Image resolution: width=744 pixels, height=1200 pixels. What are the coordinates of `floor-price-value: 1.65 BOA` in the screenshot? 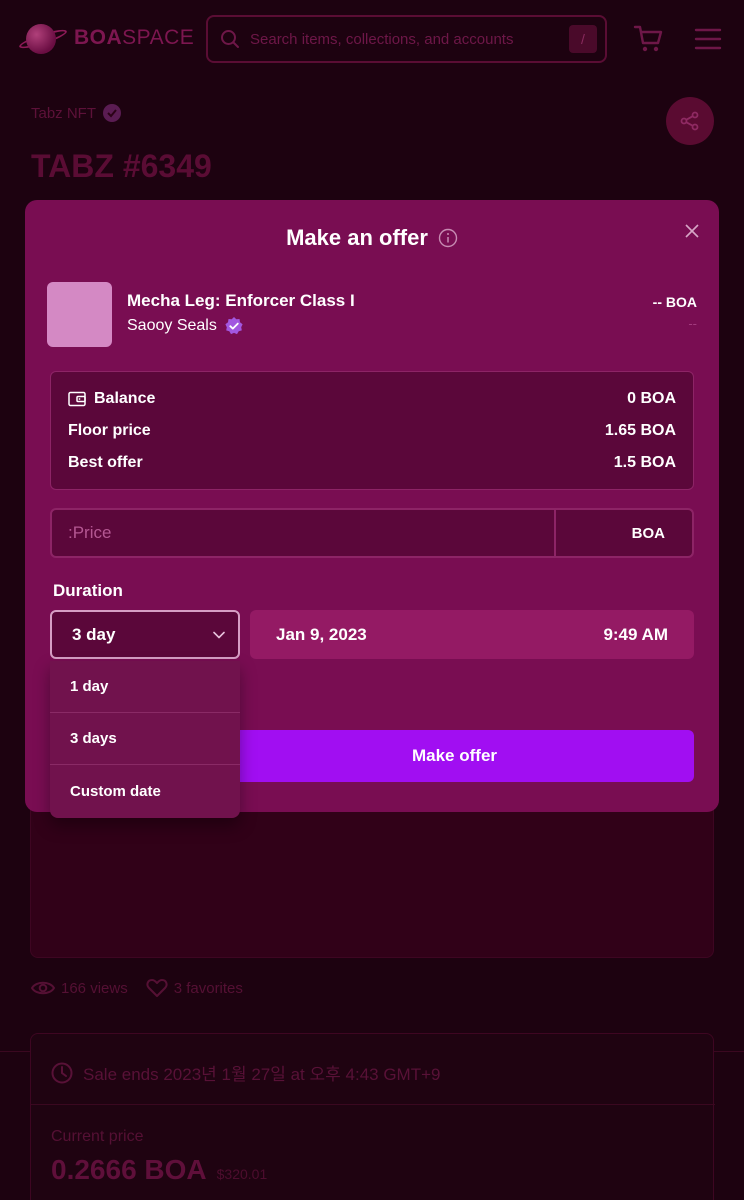 It's located at (640, 430).